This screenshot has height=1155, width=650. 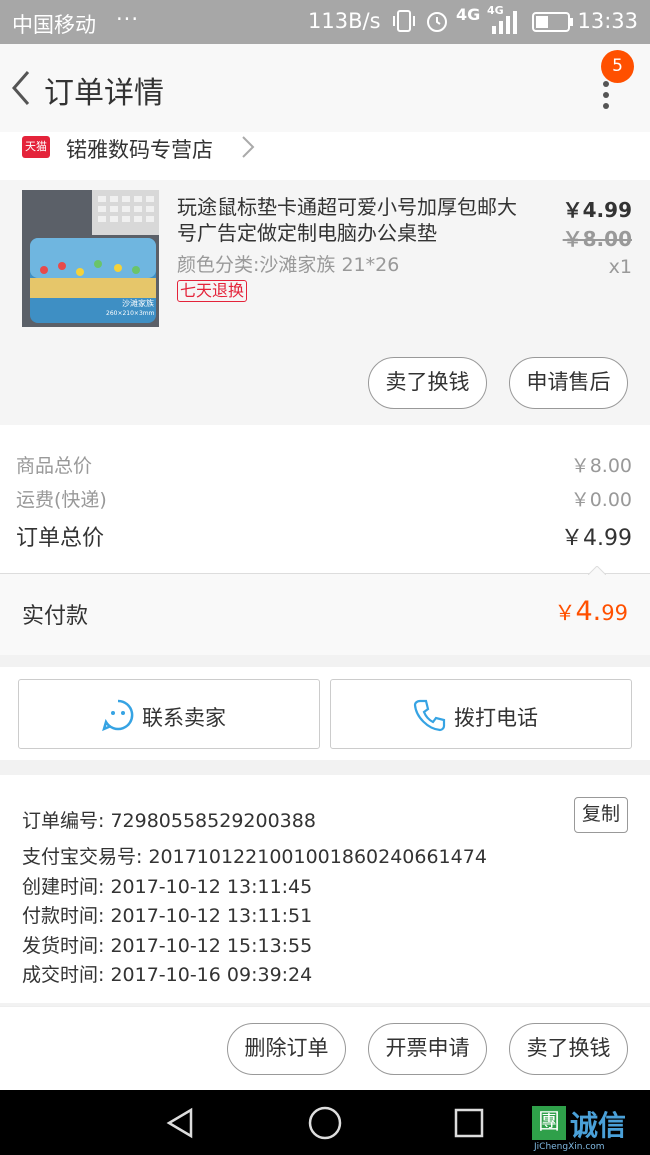 I want to click on product-original-price: ￥8.00, so click(x=597, y=239).